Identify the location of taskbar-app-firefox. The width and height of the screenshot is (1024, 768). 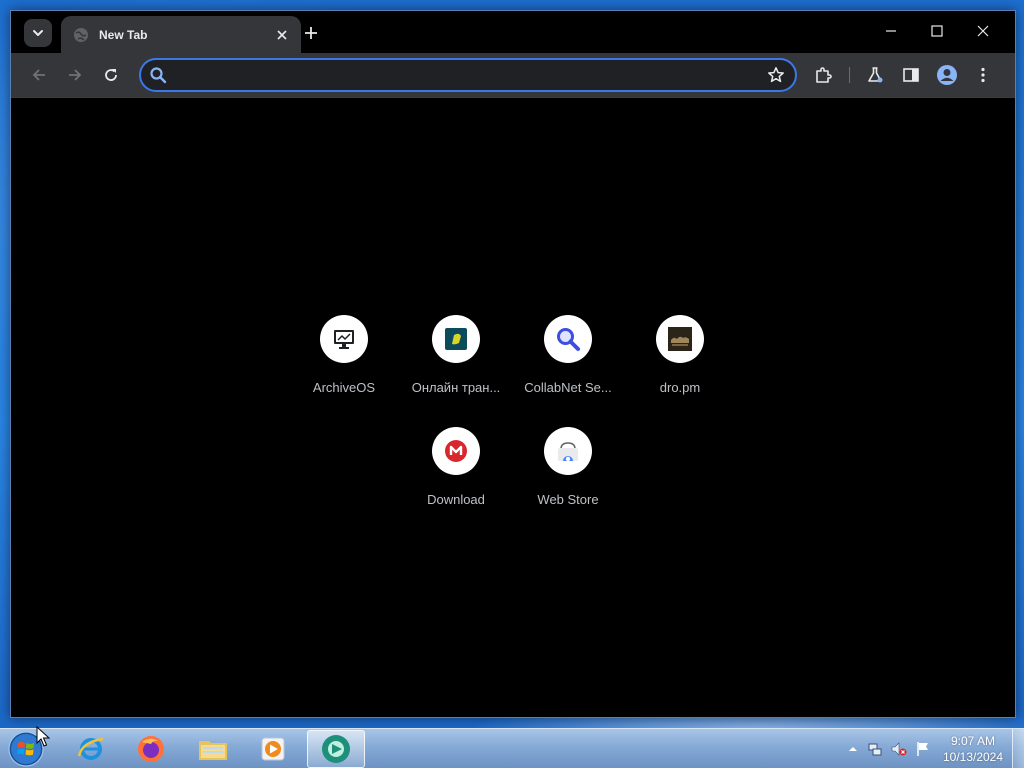
(151, 749).